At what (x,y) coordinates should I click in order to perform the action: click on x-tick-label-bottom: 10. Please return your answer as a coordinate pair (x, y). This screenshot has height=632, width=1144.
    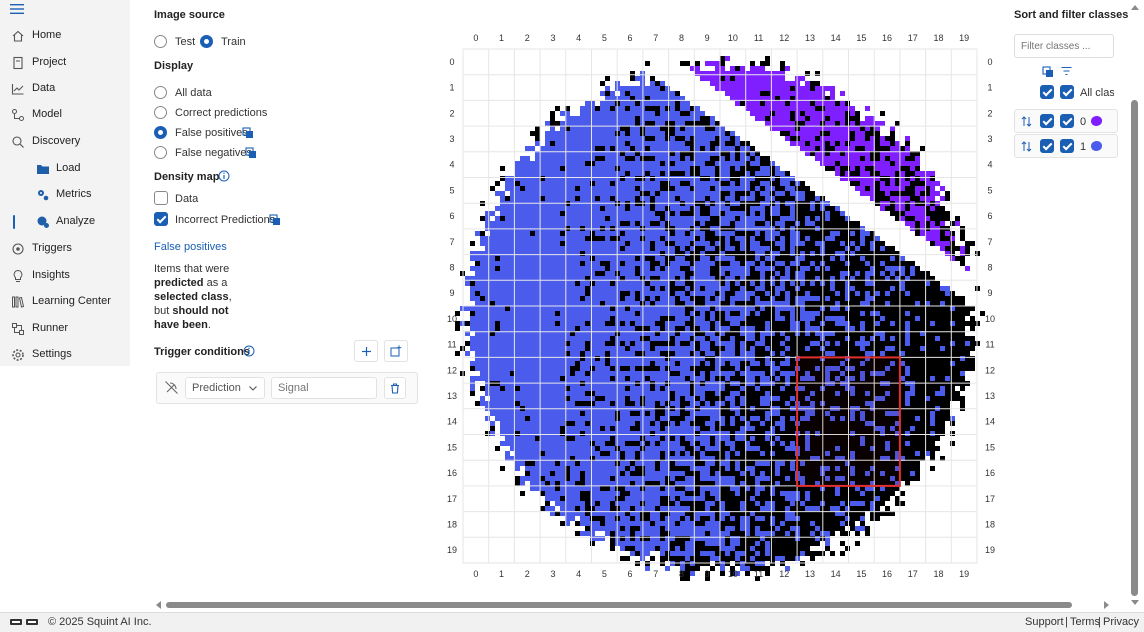
    Looking at the image, I should click on (733, 574).